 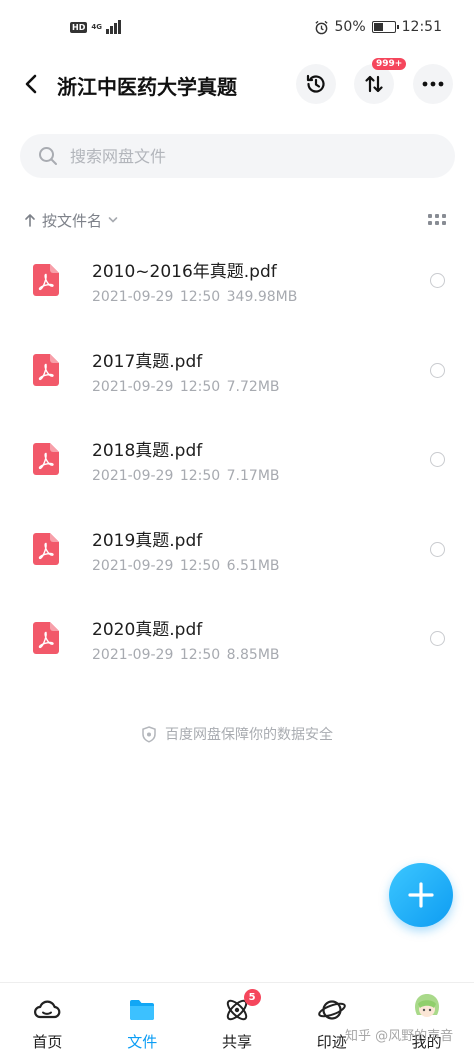 I want to click on page-title: 浙江中医药大学真题, so click(x=147, y=87).